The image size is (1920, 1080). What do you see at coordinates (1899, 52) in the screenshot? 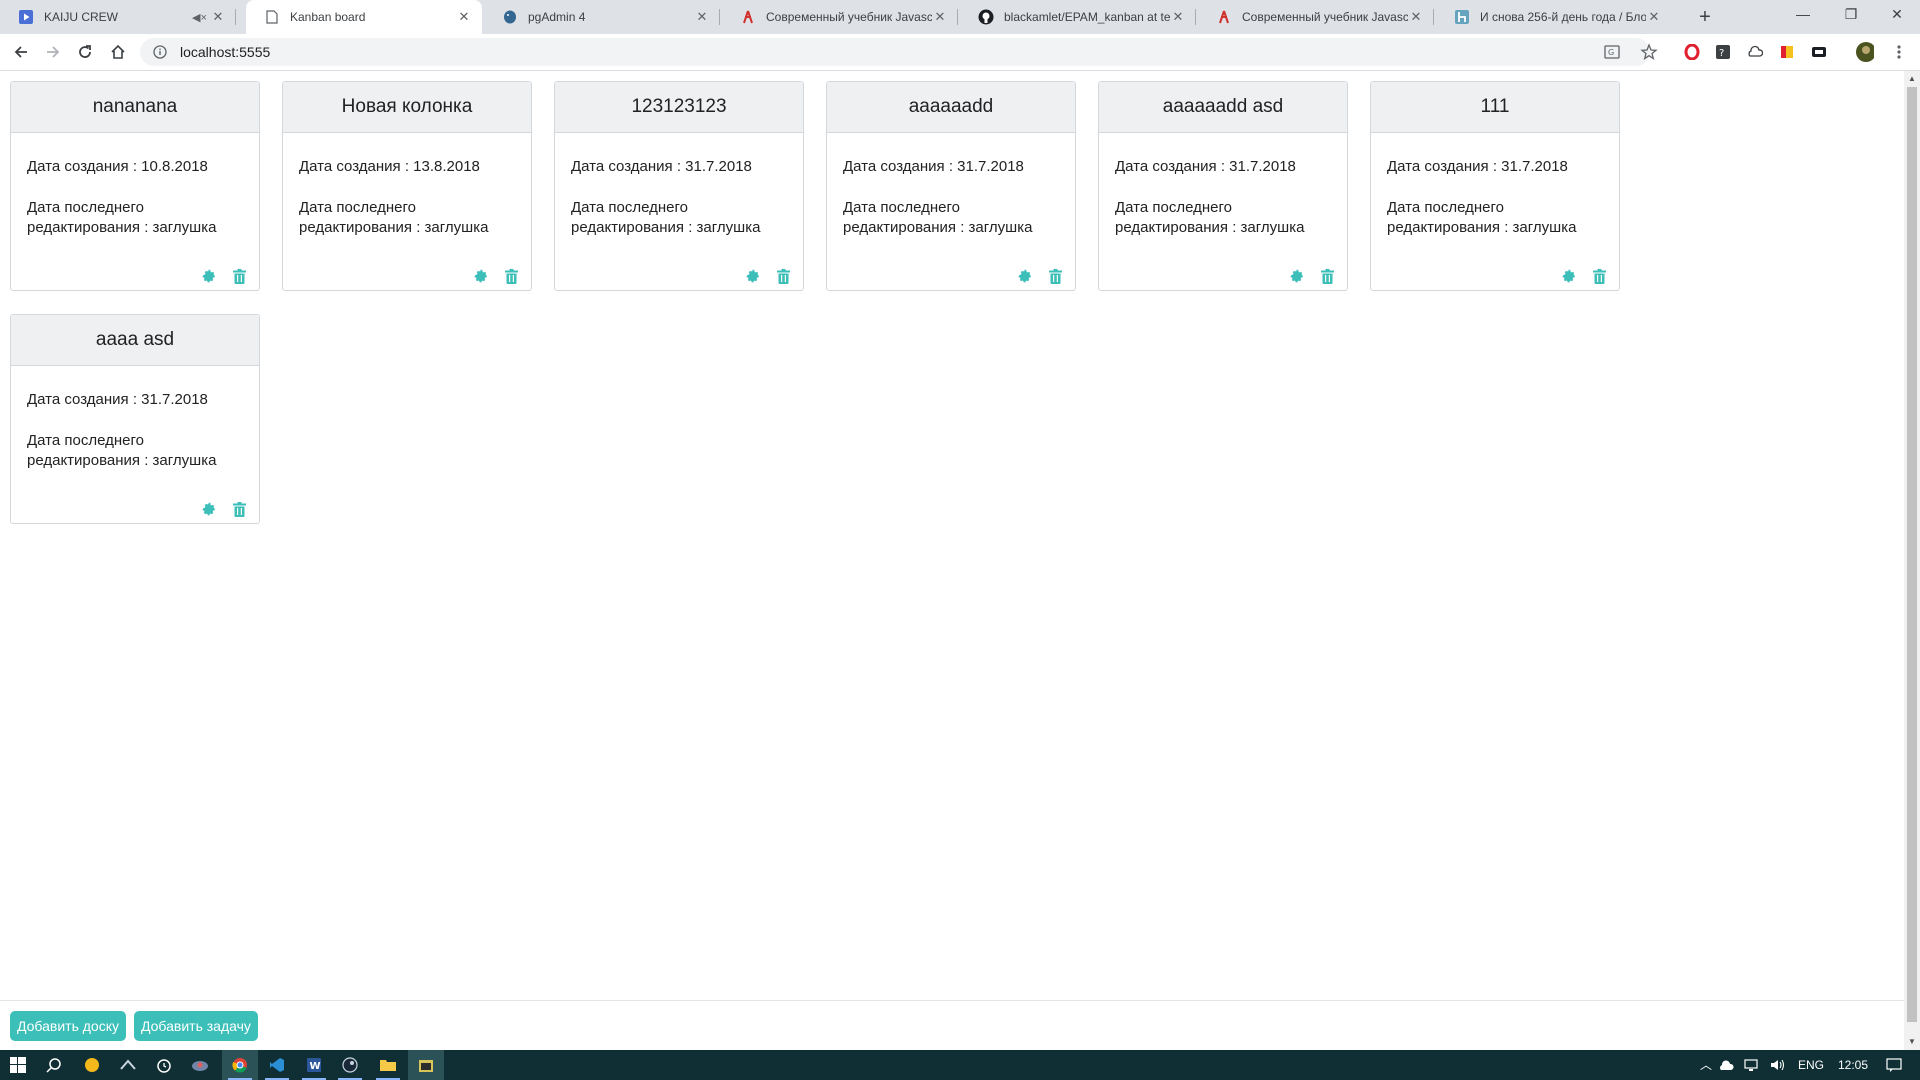
I see `menu-kebab-icon` at bounding box center [1899, 52].